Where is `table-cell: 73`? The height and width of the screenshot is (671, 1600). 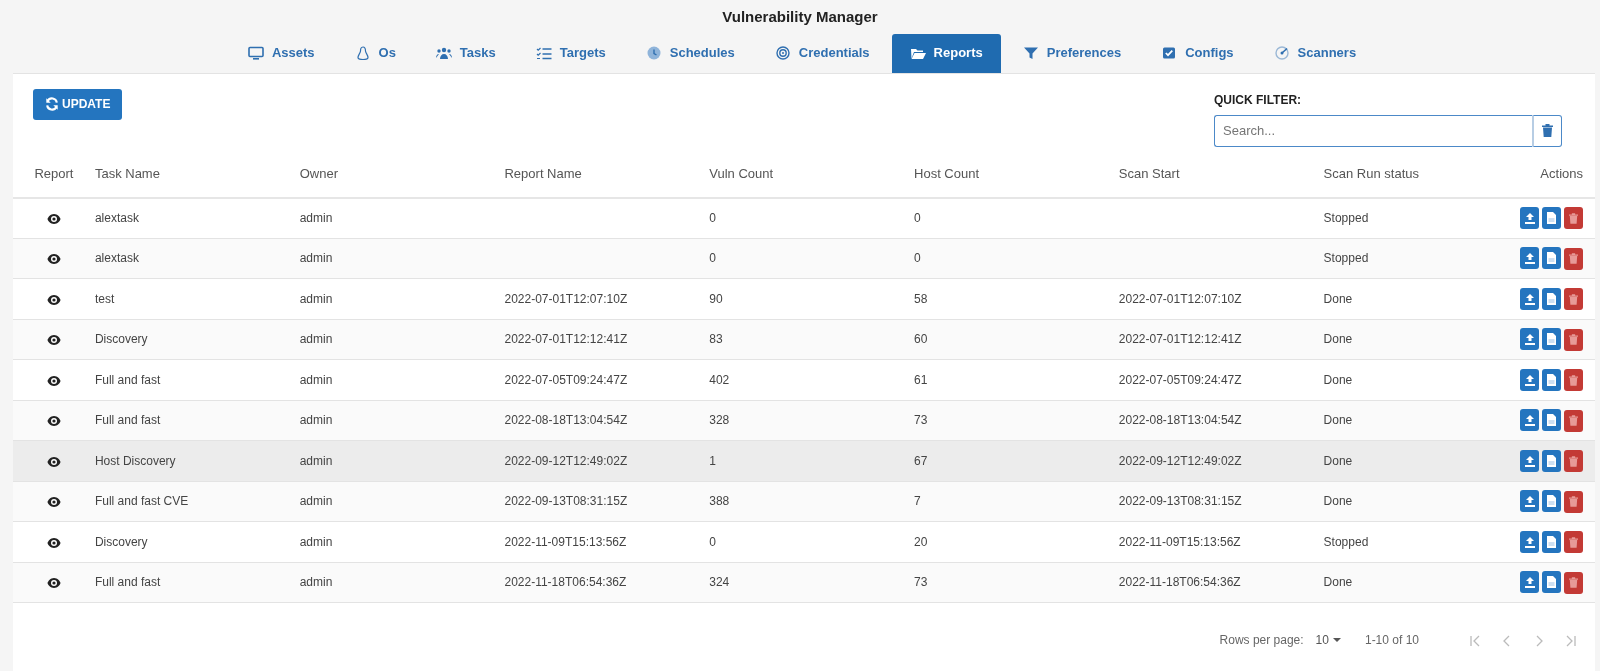
table-cell: 73 is located at coordinates (921, 420).